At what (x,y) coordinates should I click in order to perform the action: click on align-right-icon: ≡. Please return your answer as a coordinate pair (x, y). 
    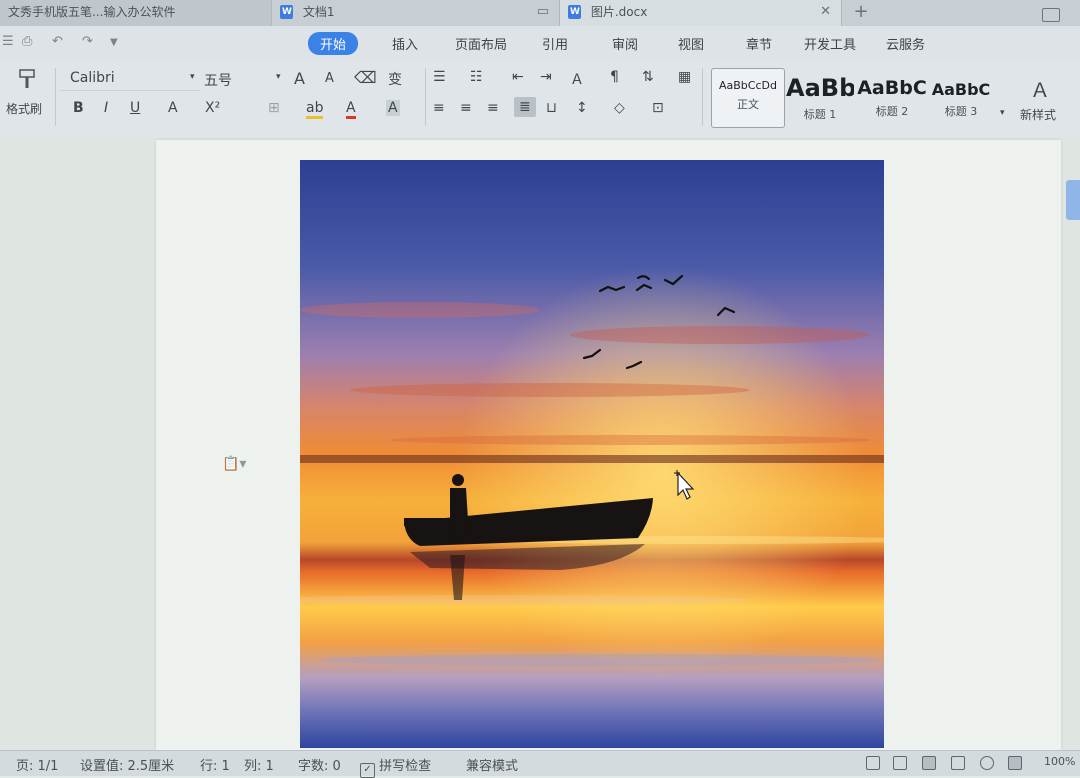
    Looking at the image, I should click on (493, 108).